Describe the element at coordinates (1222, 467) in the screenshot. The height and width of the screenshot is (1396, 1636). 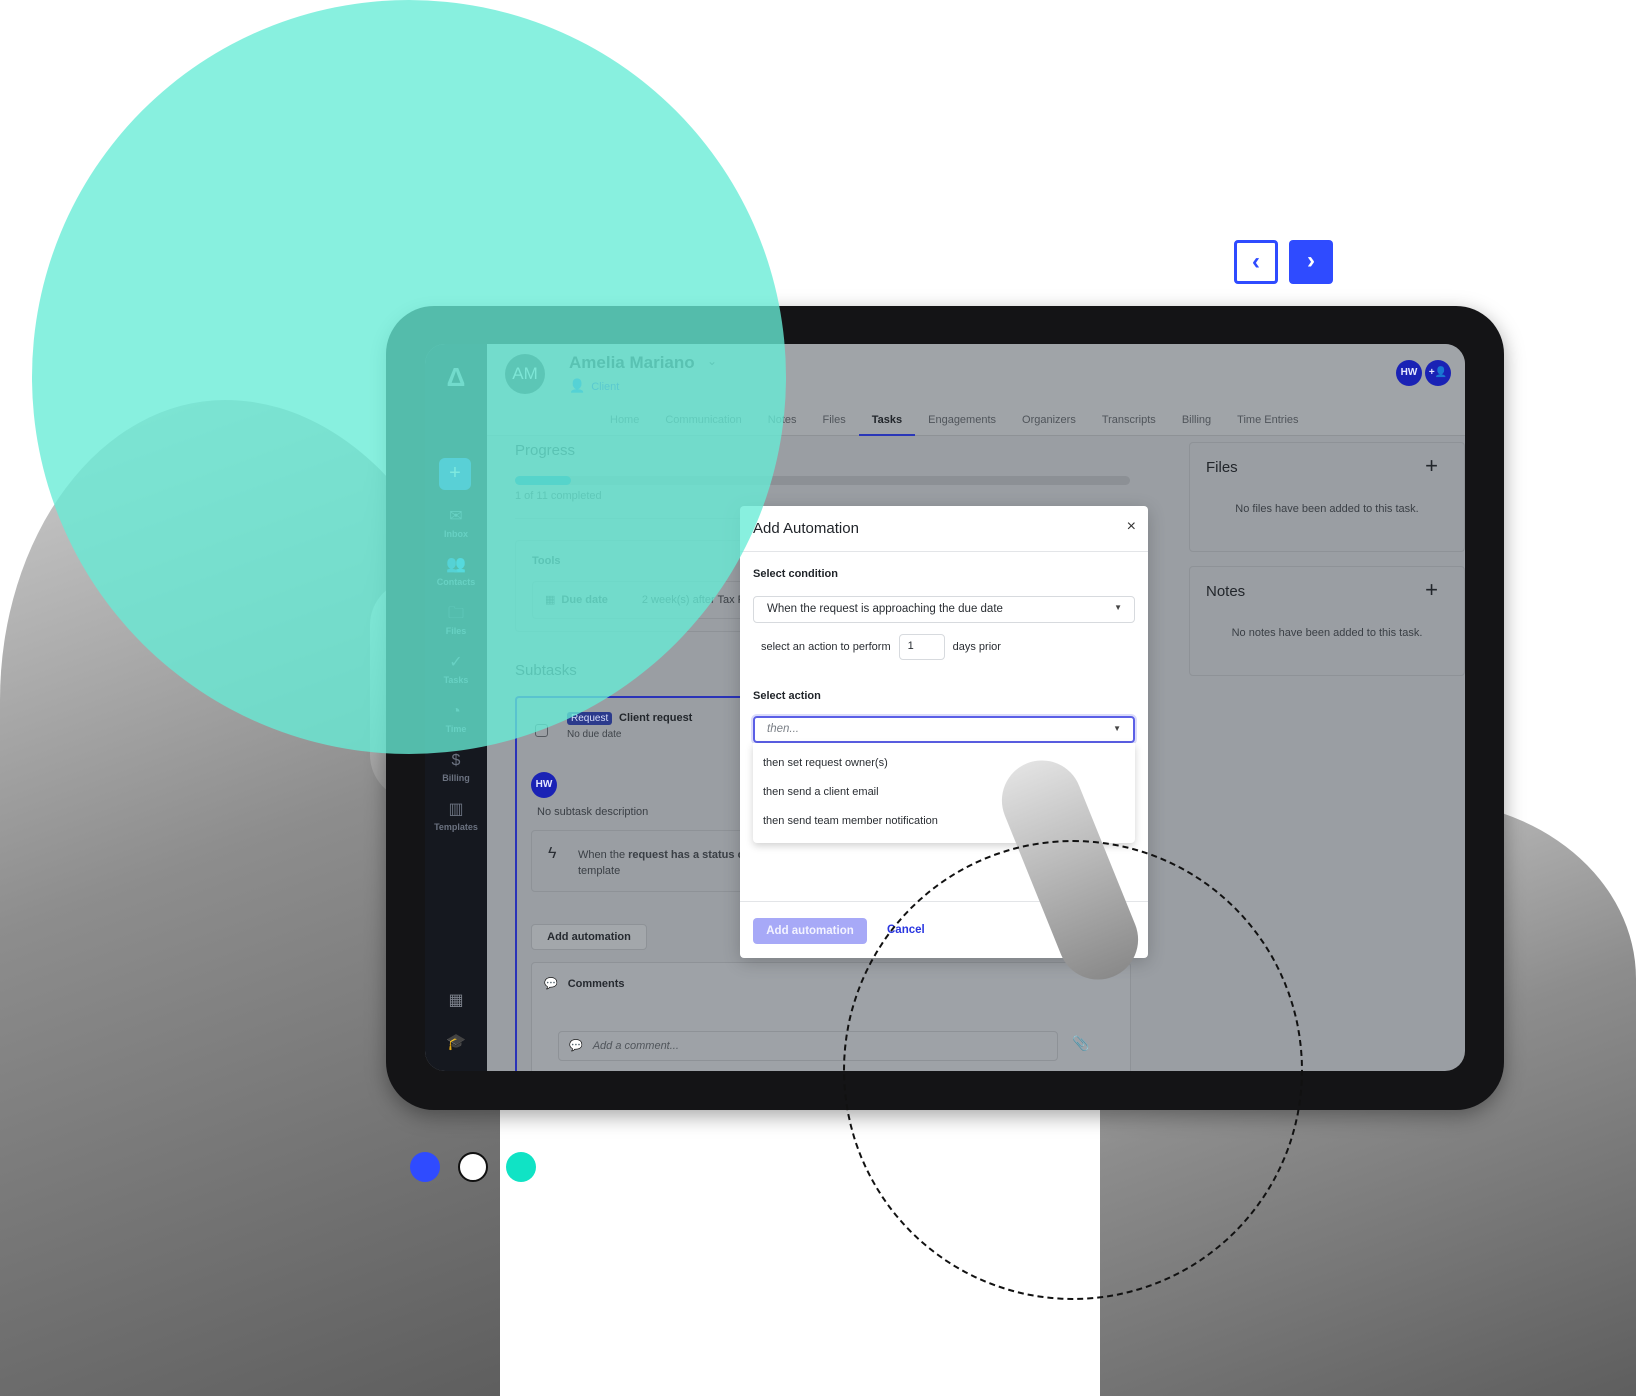
I see `files-panel-title: Files` at that location.